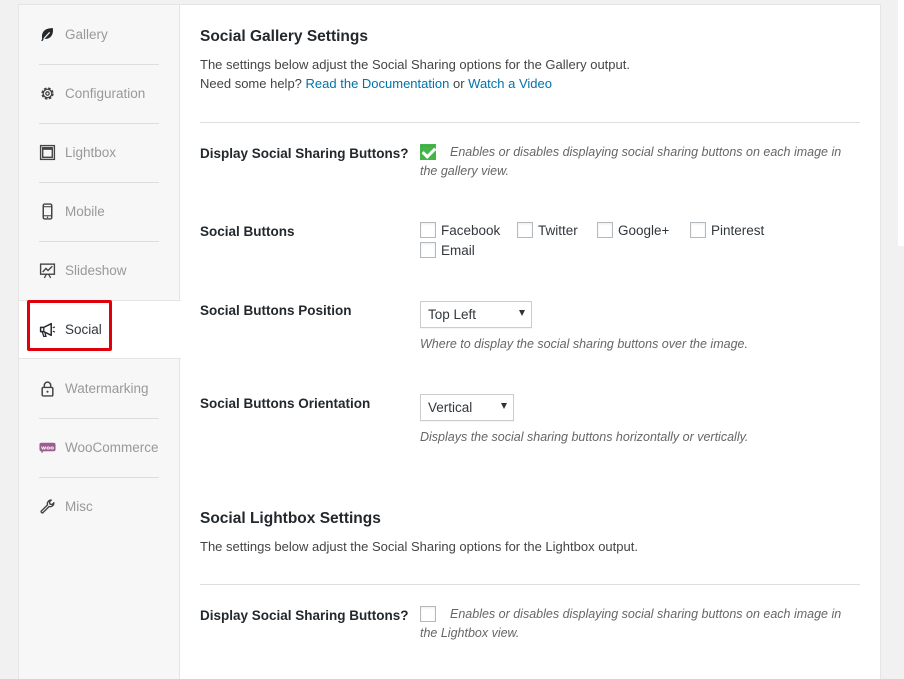 This screenshot has width=904, height=679. I want to click on sidebar-item-label: Gallery, so click(86, 34).